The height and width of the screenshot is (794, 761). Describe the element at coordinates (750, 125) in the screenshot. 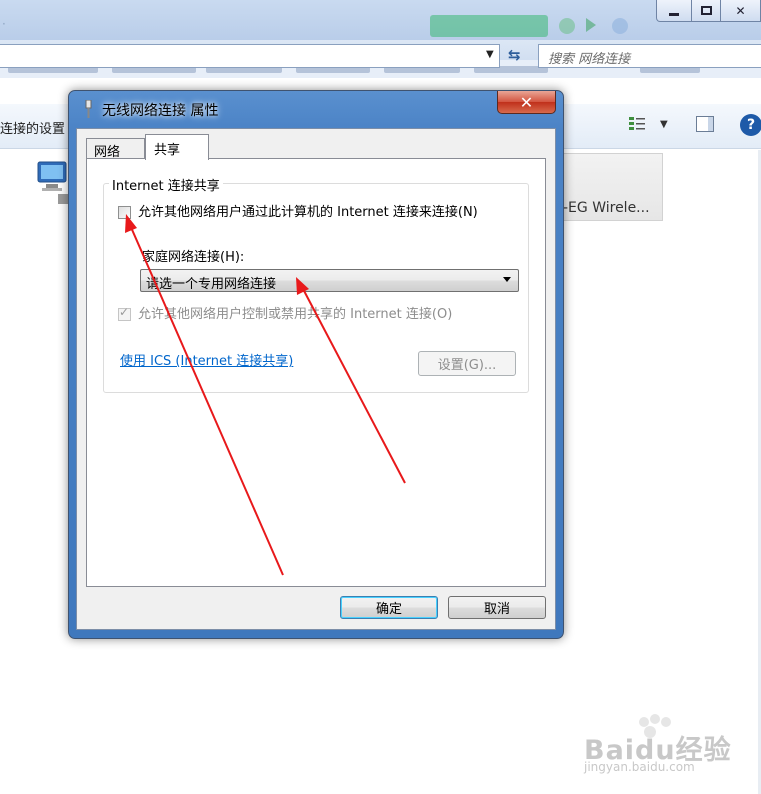

I see `help-icon: ?` at that location.